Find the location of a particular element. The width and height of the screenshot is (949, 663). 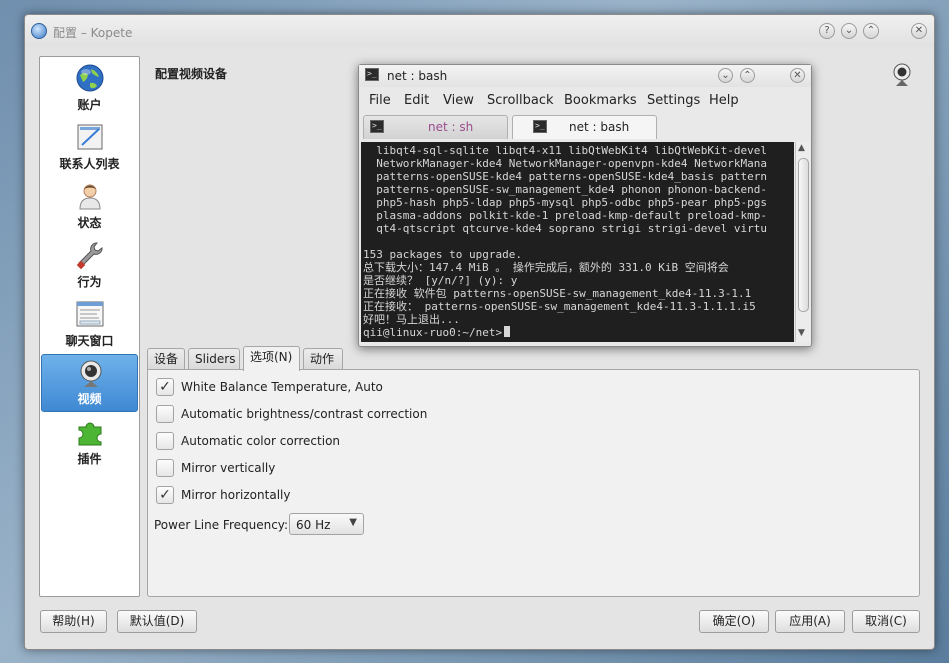

sidebar-item-accounts: 账户 is located at coordinates (89, 88).